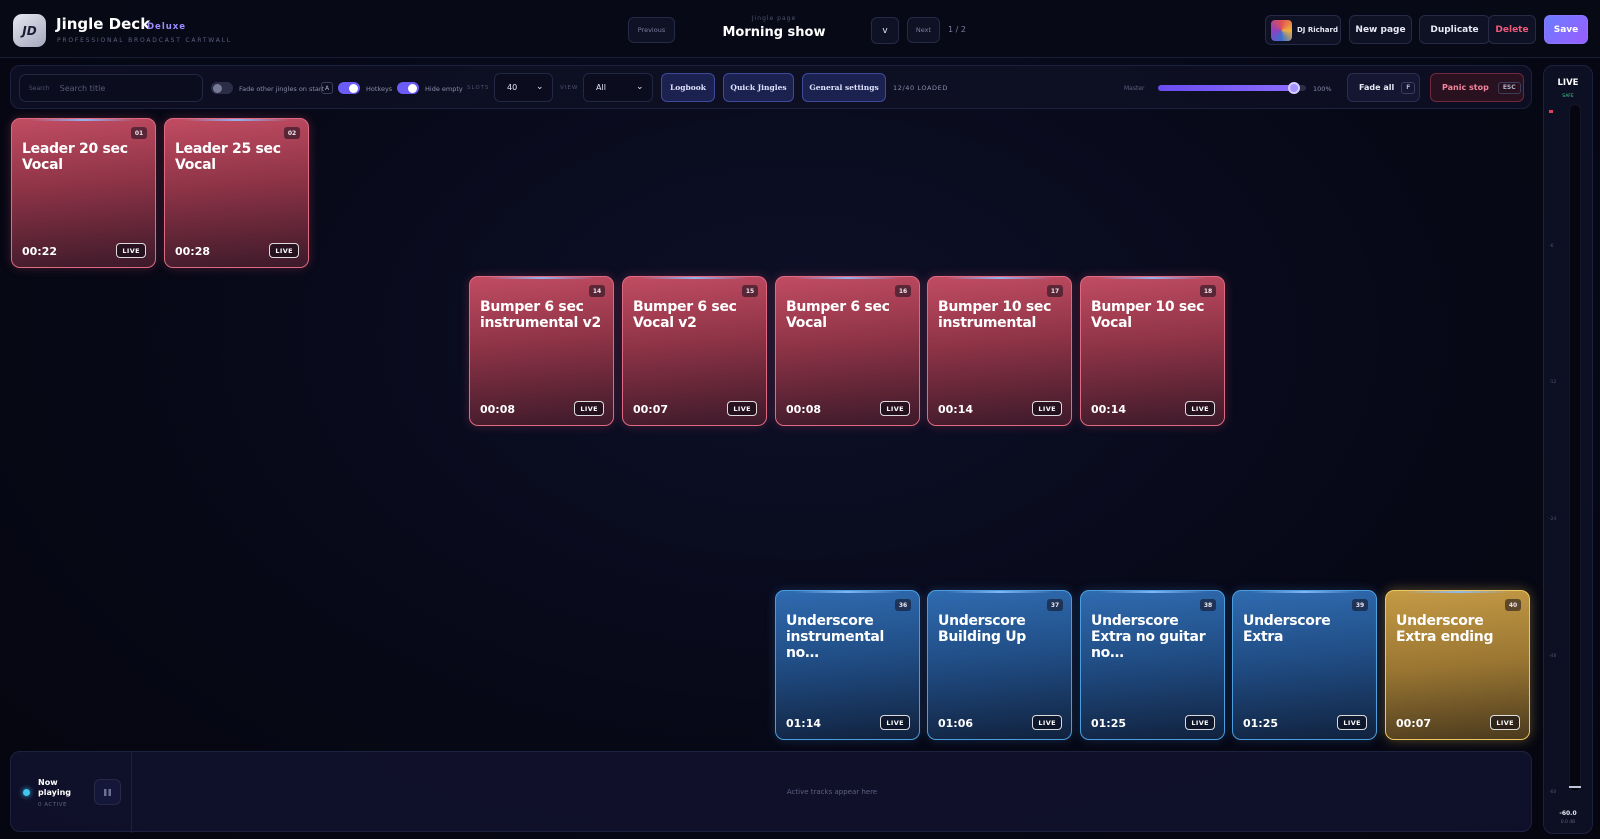 The width and height of the screenshot is (1600, 839). What do you see at coordinates (52, 805) in the screenshot?
I see `active-count: 0 ACTIVE` at bounding box center [52, 805].